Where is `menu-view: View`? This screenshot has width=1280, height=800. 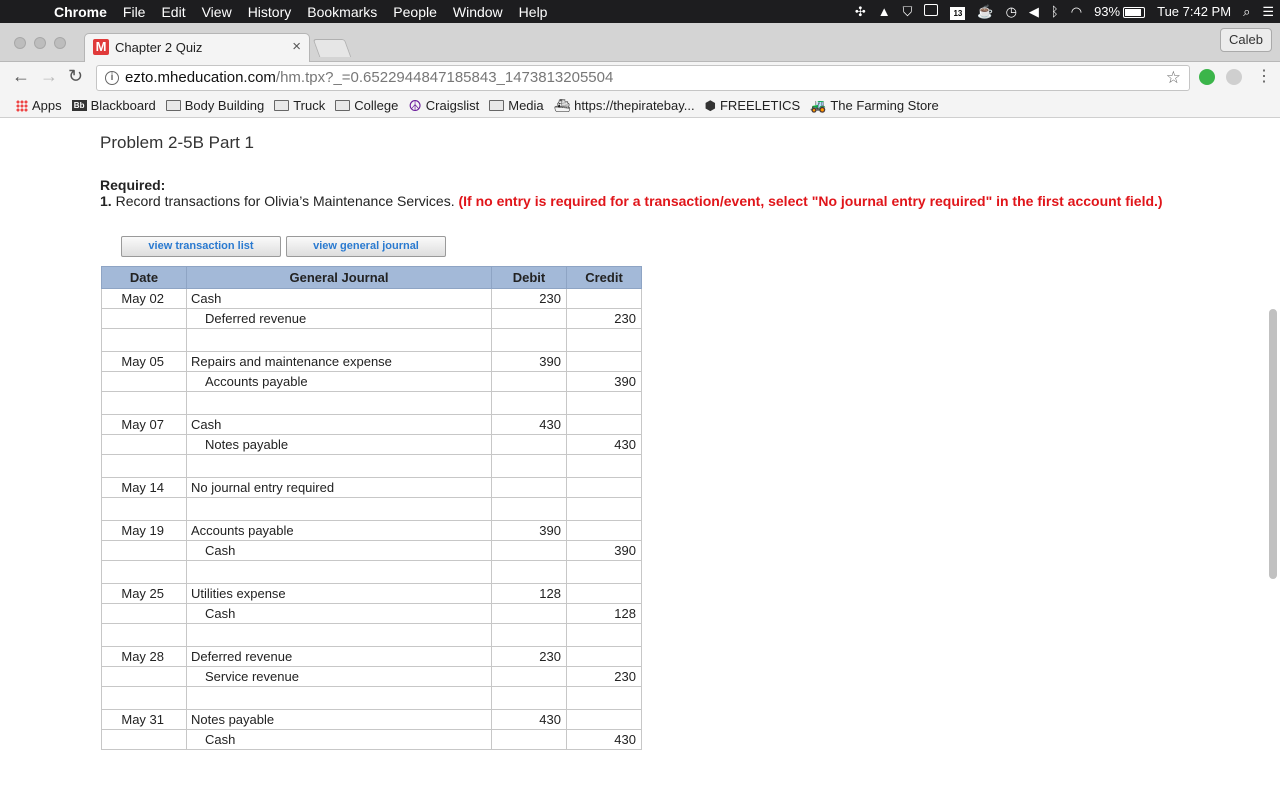
menu-view: View is located at coordinates (217, 12).